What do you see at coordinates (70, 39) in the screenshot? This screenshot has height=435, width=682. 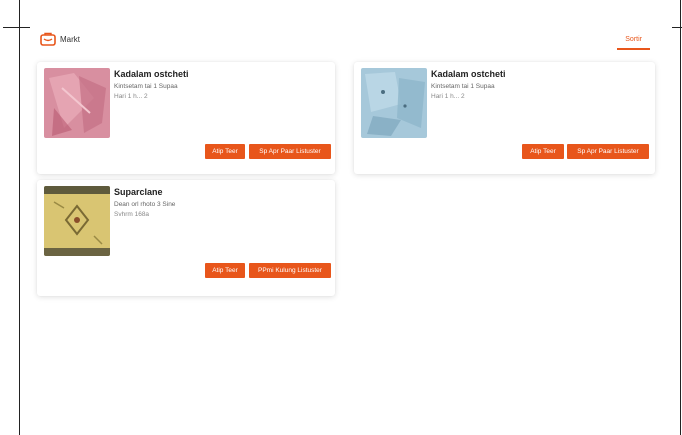 I see `app-logo-text: Markt` at bounding box center [70, 39].